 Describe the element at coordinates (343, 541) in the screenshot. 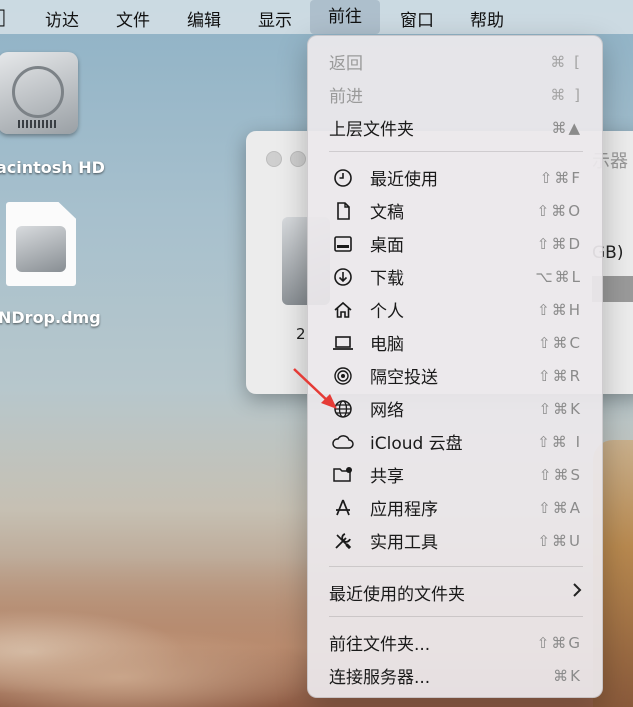

I see `utilities-icon` at that location.